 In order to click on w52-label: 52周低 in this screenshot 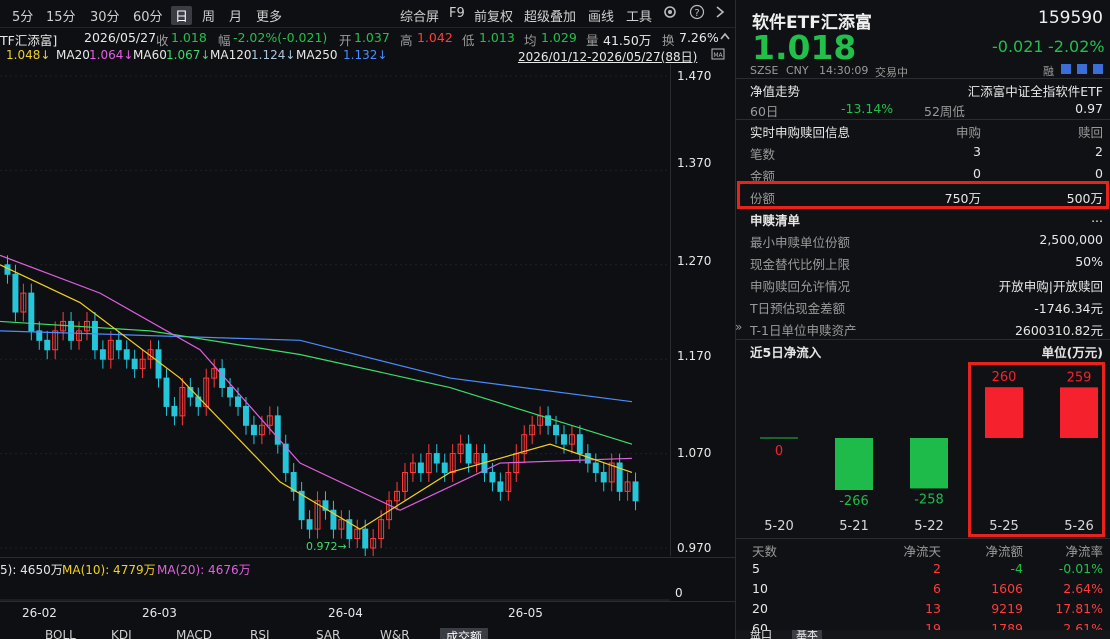, I will do `click(944, 111)`.